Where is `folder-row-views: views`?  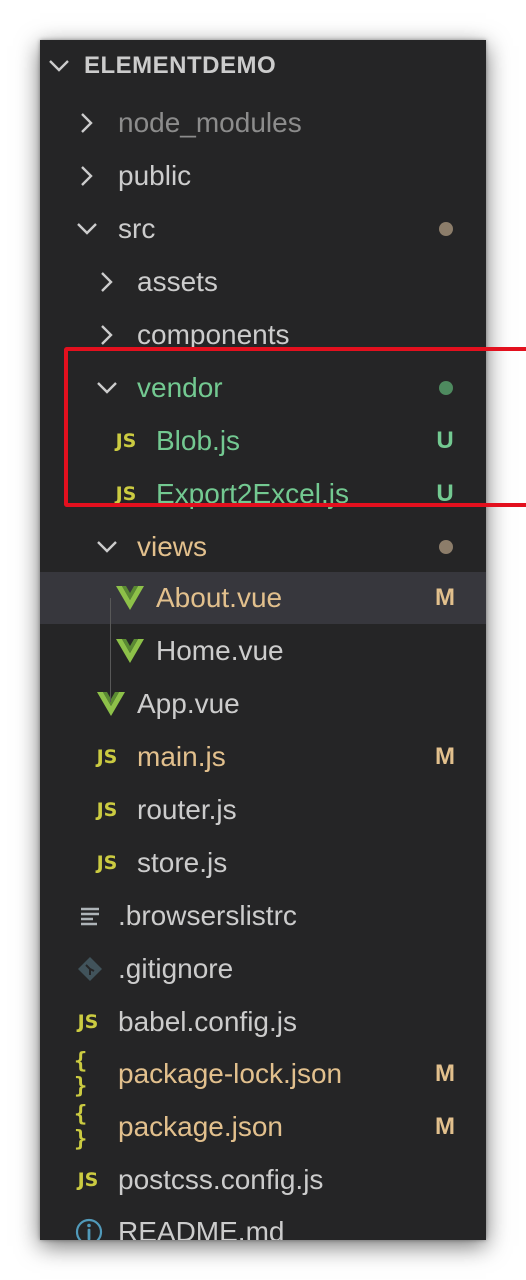
folder-row-views: views is located at coordinates (263, 547).